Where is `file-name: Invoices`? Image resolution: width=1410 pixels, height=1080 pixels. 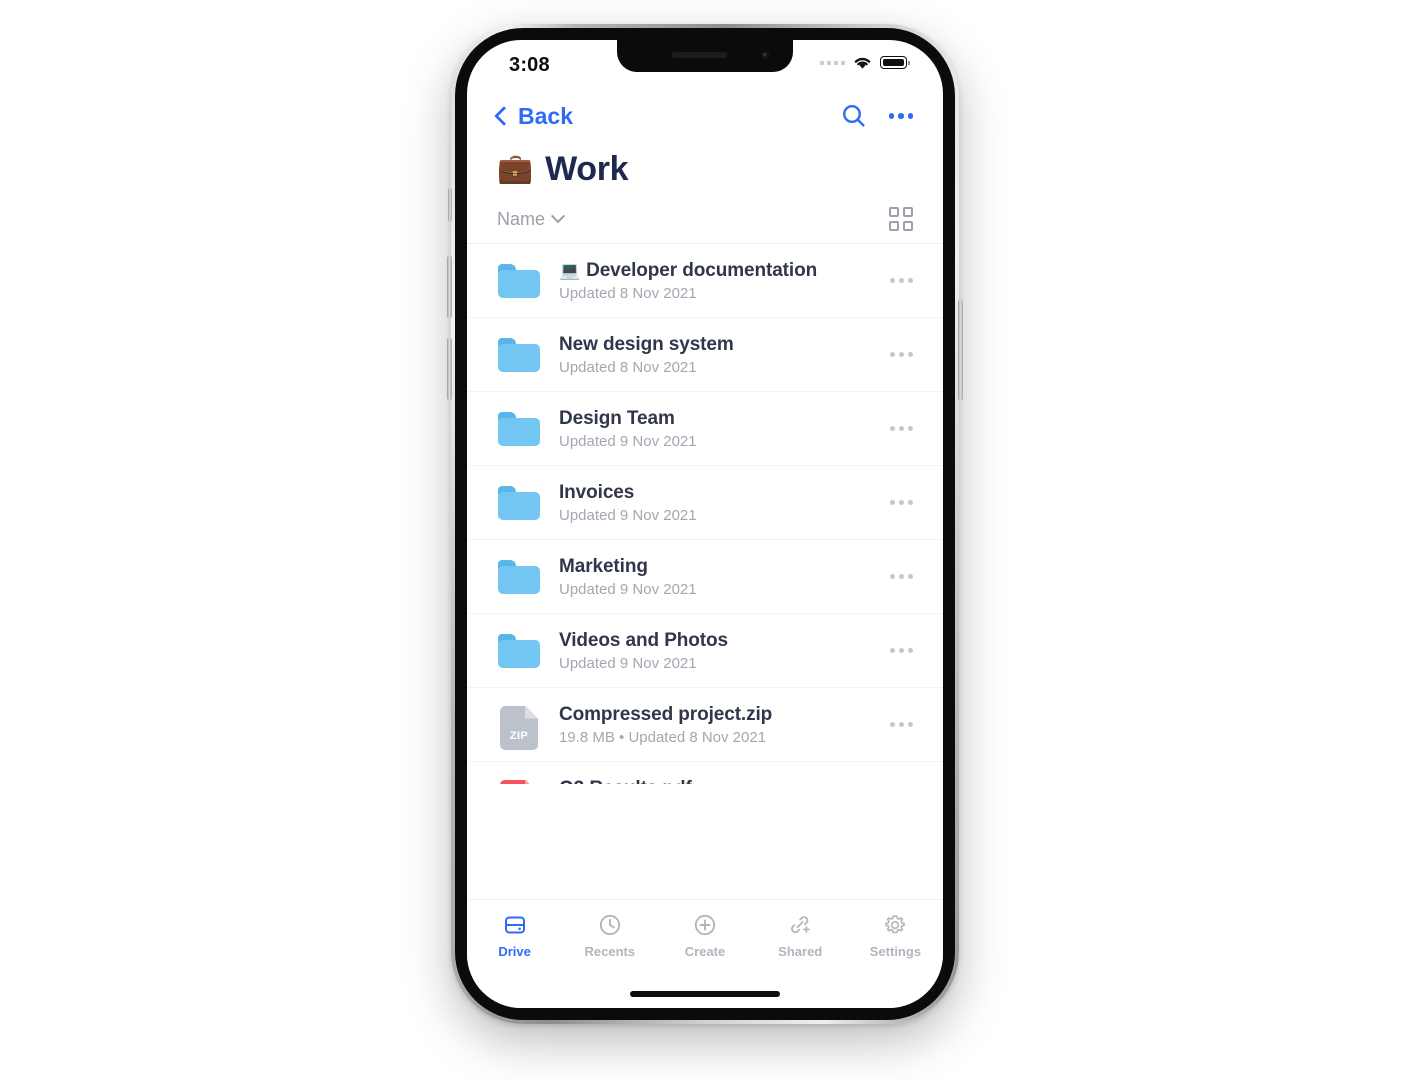
file-name: Invoices is located at coordinates (597, 492).